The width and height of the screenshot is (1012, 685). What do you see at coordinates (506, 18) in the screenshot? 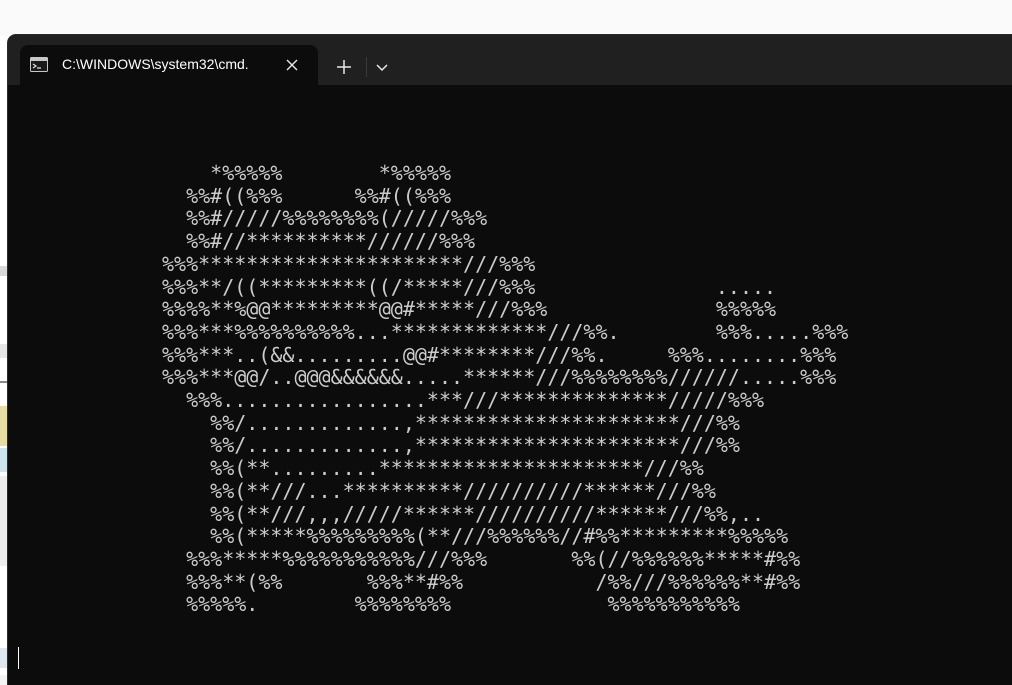
I see `background-window-strip` at bounding box center [506, 18].